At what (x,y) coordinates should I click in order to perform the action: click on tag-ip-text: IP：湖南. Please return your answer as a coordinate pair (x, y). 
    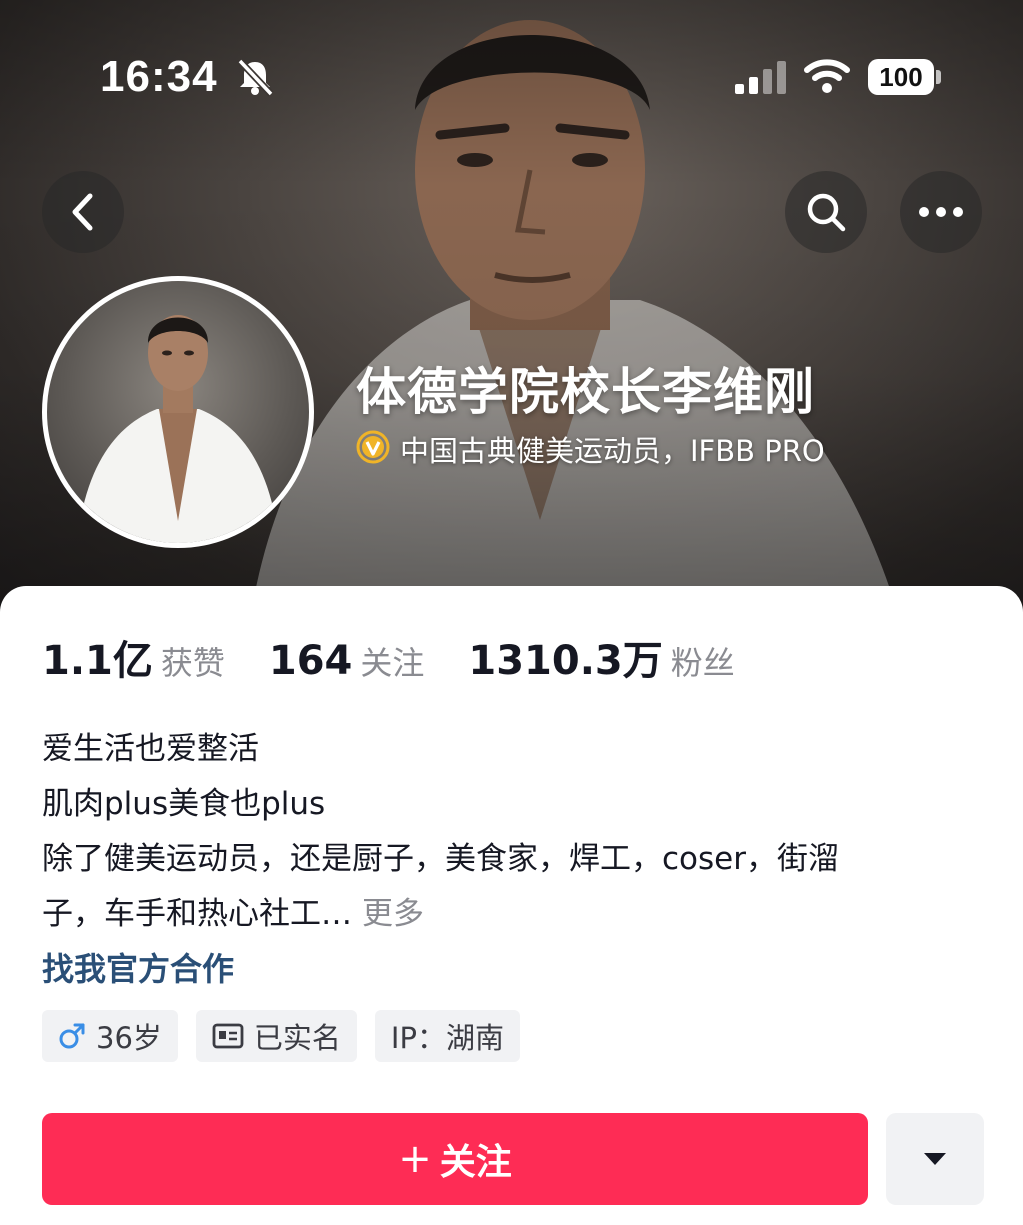
    Looking at the image, I should click on (447, 1038).